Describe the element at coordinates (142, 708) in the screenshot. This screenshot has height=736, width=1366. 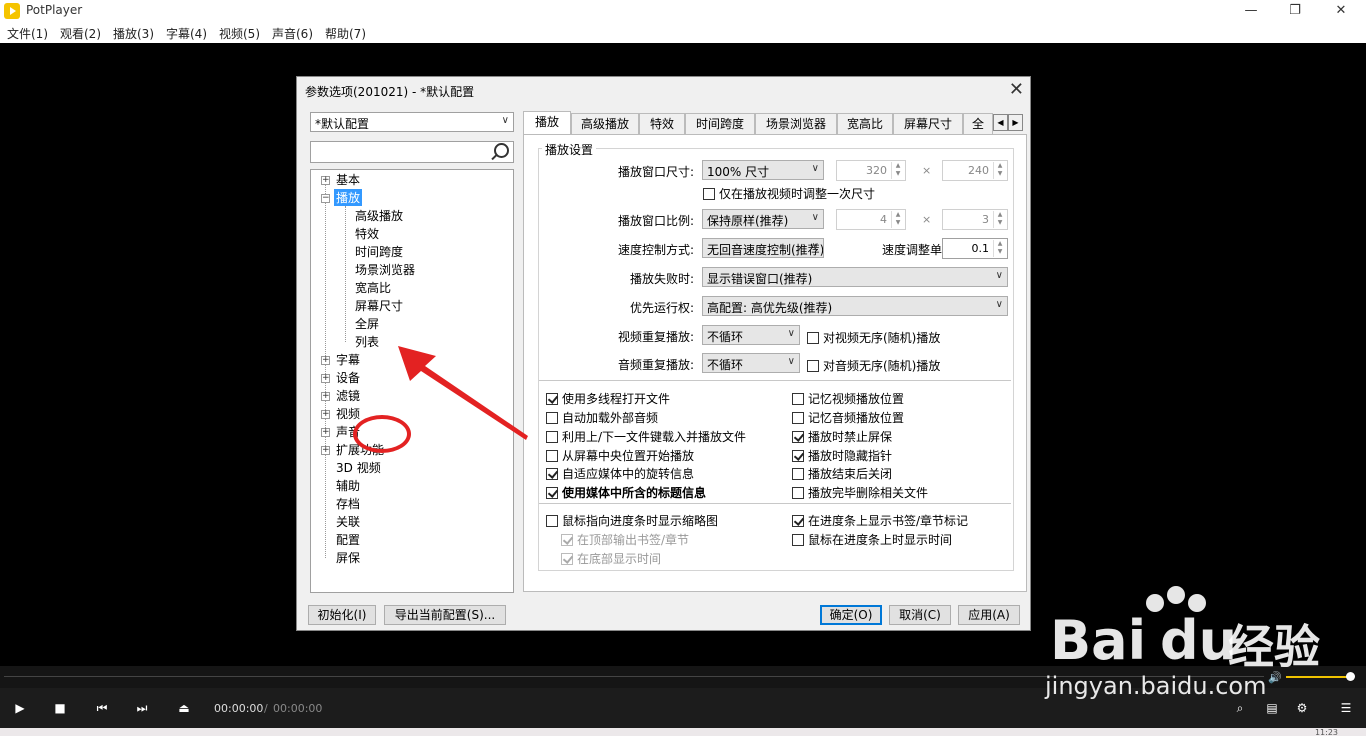
I see `next-icon: ⏭` at that location.